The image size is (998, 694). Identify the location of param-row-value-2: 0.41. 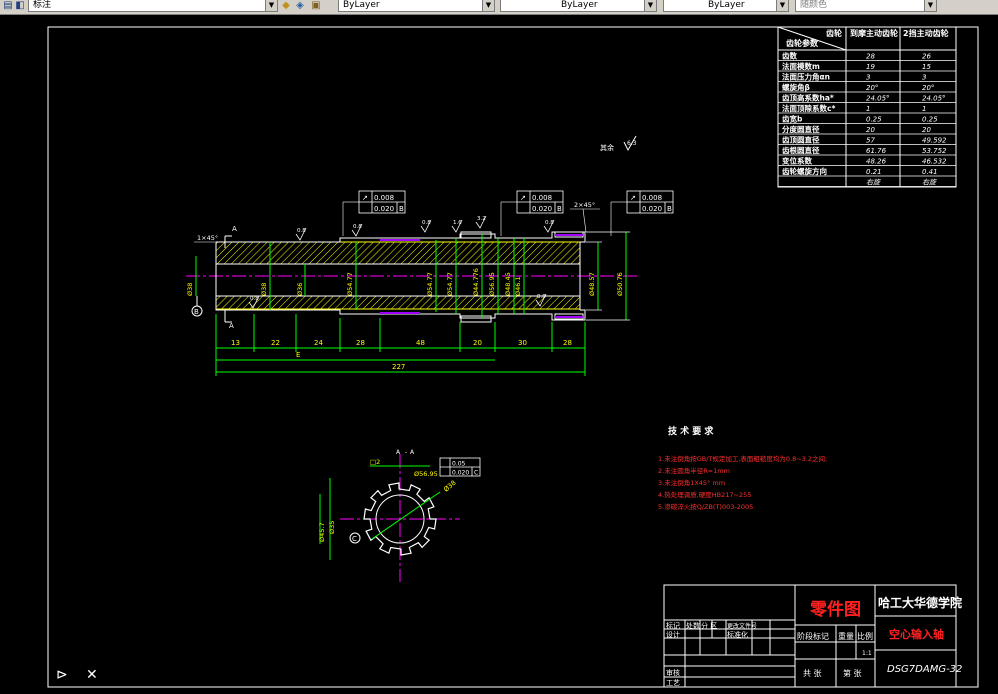
(930, 172).